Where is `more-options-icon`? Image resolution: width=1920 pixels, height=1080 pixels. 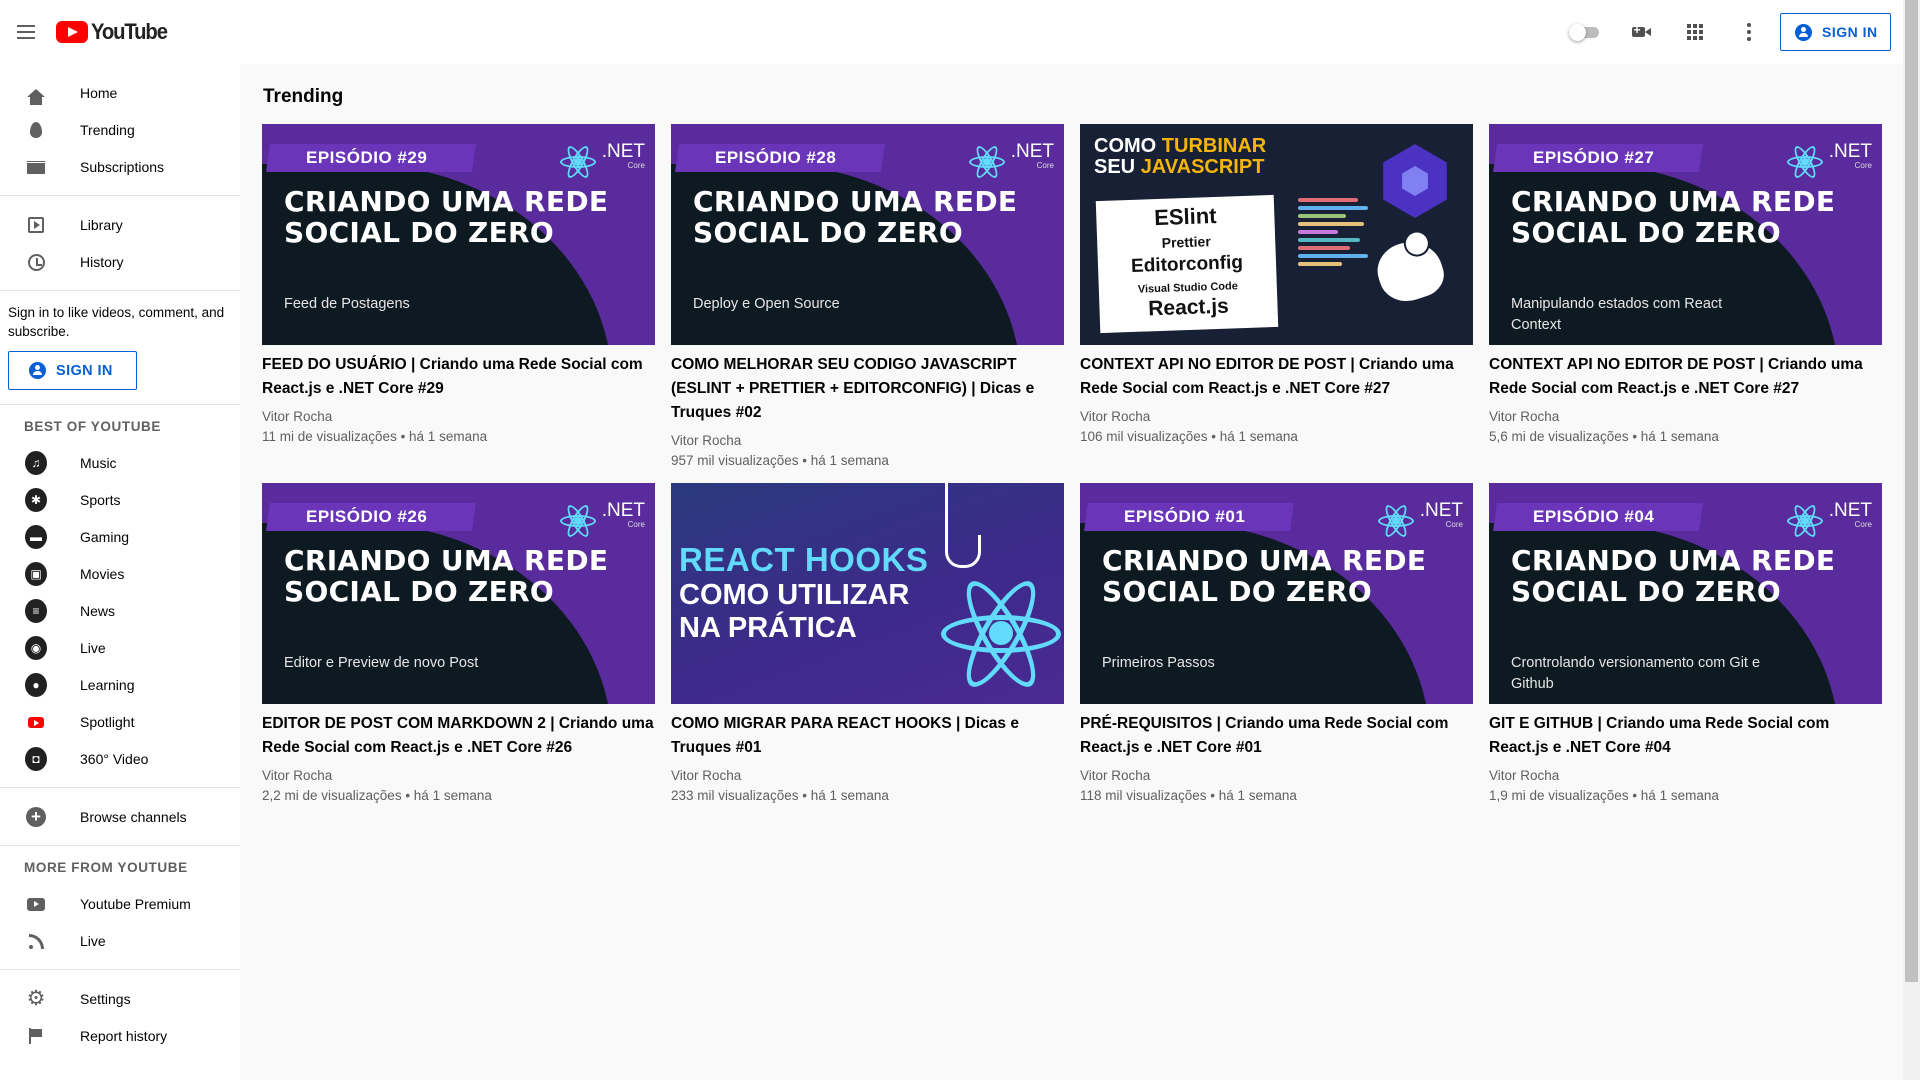 more-options-icon is located at coordinates (1749, 32).